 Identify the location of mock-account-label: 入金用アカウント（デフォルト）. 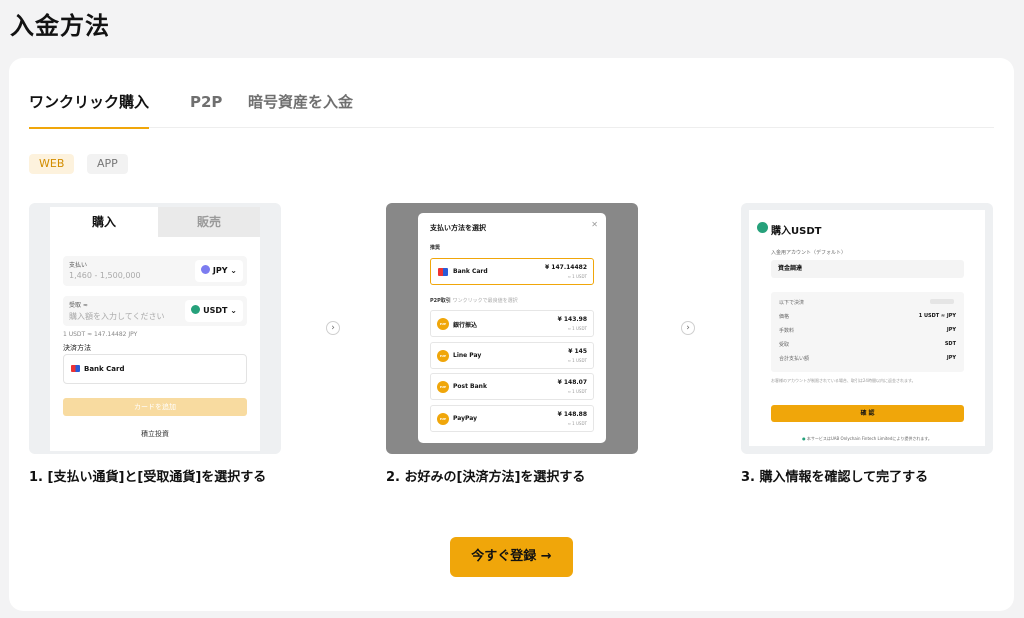
(809, 253).